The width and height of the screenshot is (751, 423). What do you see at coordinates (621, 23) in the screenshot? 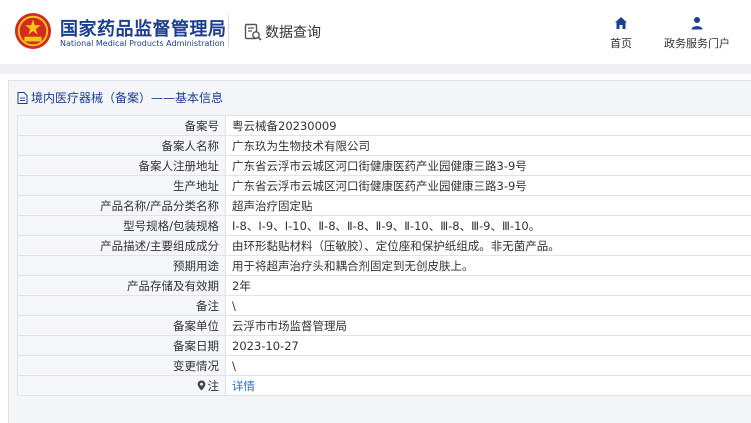
I see `home-icon` at bounding box center [621, 23].